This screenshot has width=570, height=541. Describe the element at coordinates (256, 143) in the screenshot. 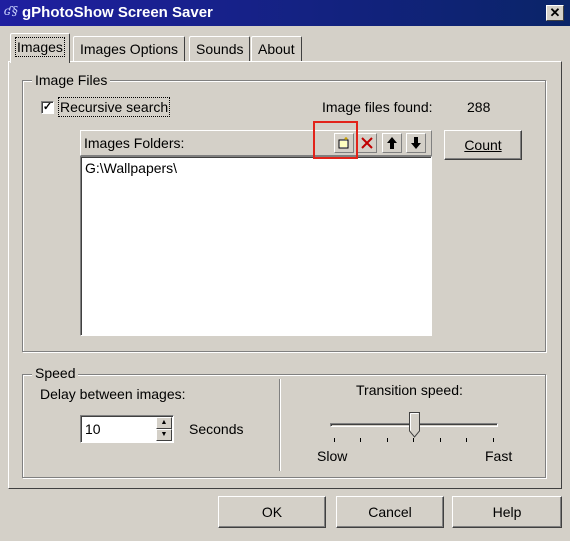

I see `images-folders-header: Images Folders:` at that location.